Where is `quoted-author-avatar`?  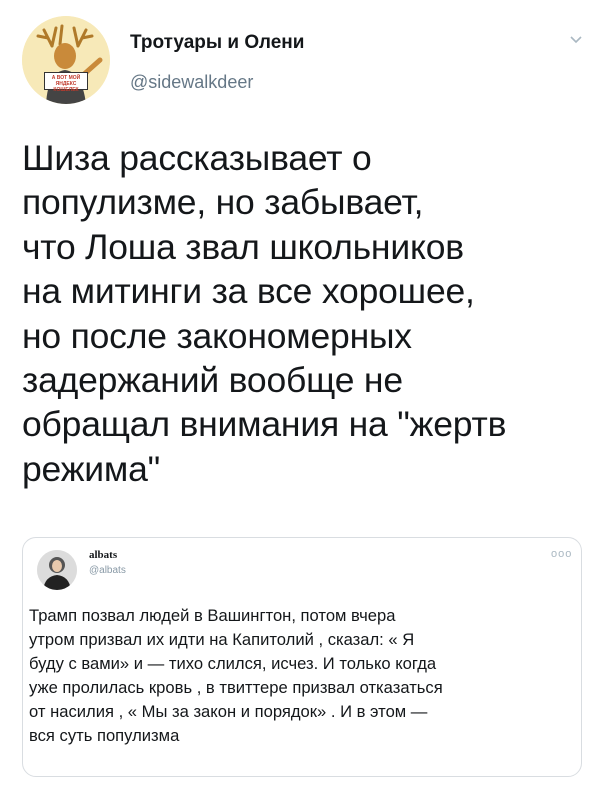
quoted-author-avatar is located at coordinates (57, 570).